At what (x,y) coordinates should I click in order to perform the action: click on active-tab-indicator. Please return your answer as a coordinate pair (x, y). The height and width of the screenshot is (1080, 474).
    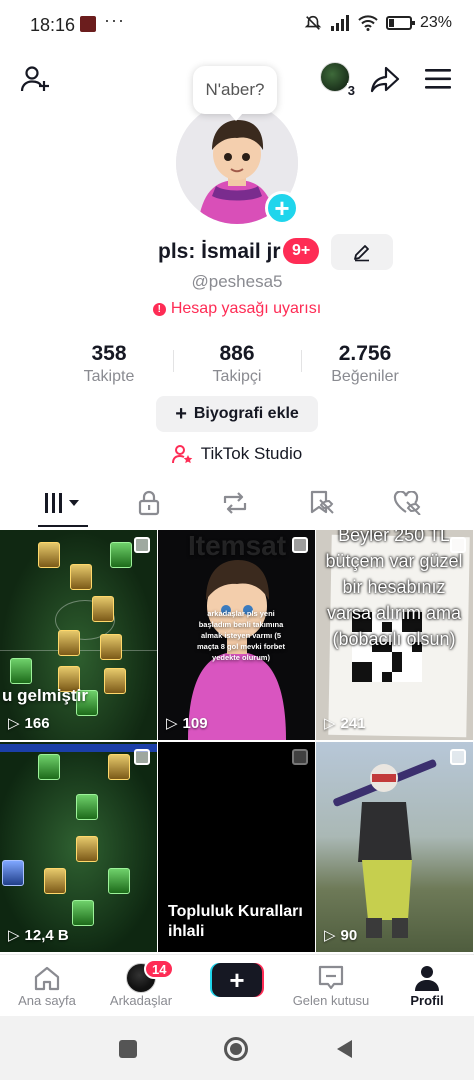
    Looking at the image, I should click on (63, 526).